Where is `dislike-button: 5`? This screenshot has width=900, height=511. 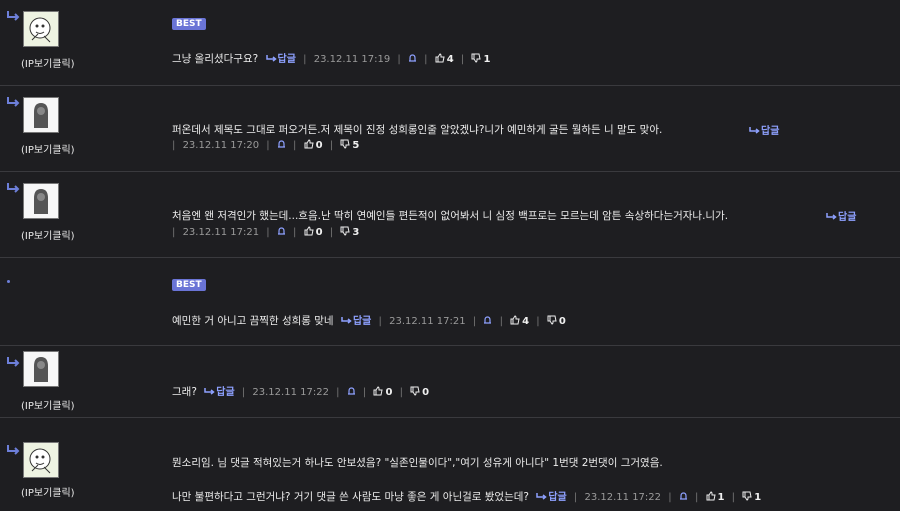
dislike-button: 5 is located at coordinates (350, 145).